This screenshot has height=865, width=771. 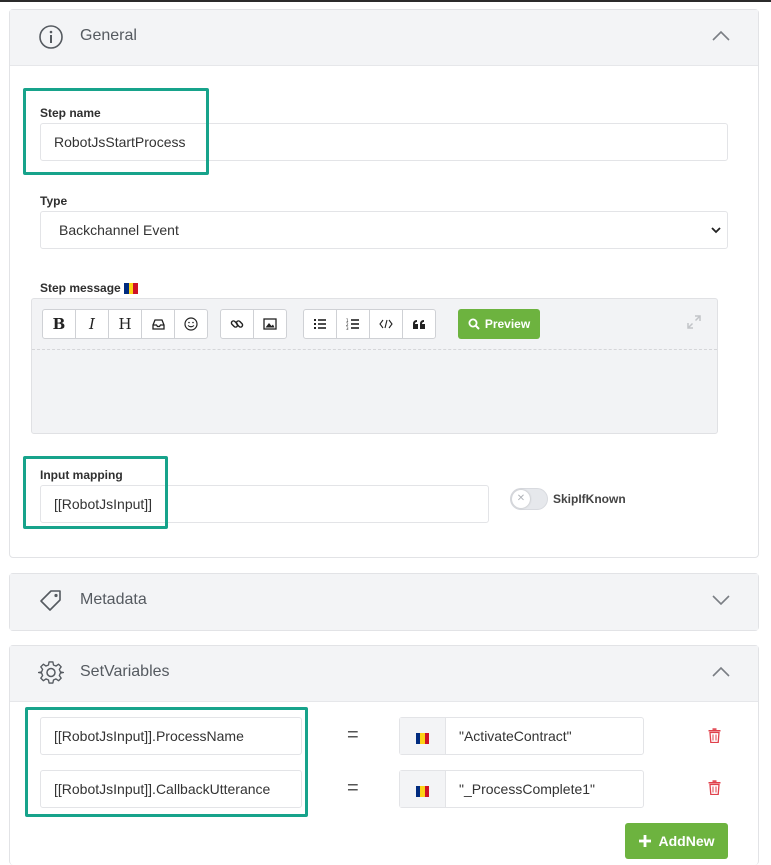 What do you see at coordinates (686, 841) in the screenshot?
I see `add-new-button-label: AddNew` at bounding box center [686, 841].